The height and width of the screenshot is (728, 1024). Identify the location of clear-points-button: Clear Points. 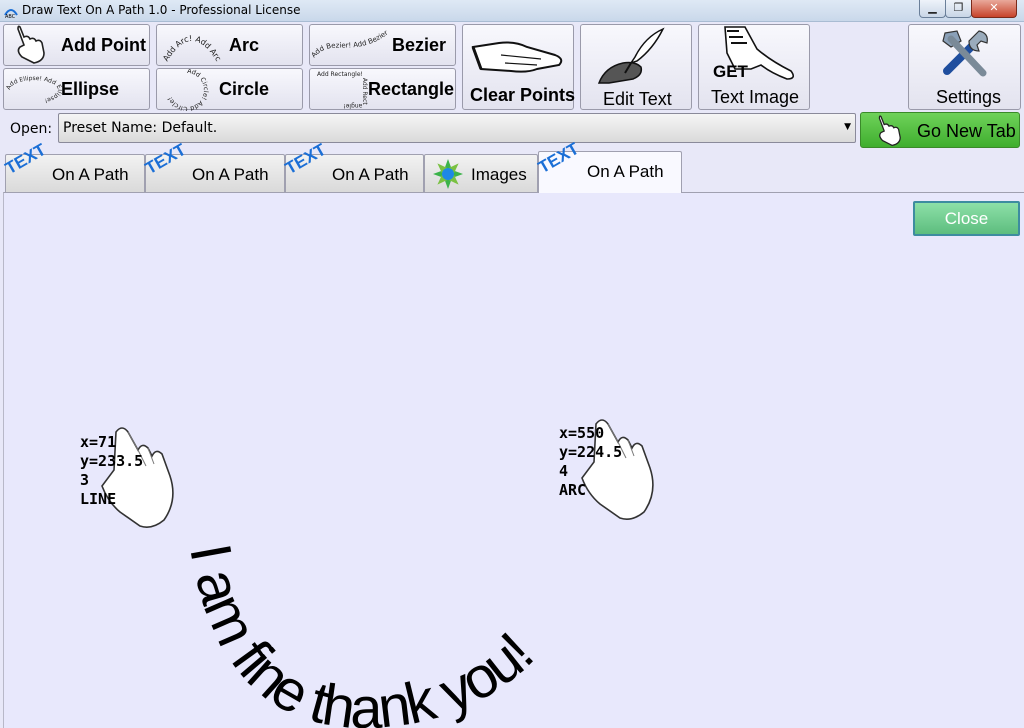
(519, 67).